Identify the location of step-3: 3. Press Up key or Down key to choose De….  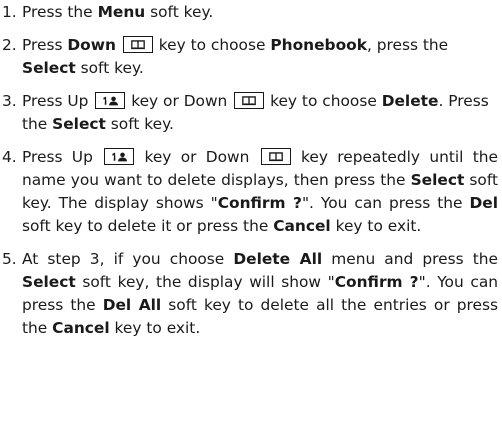
(250, 113).